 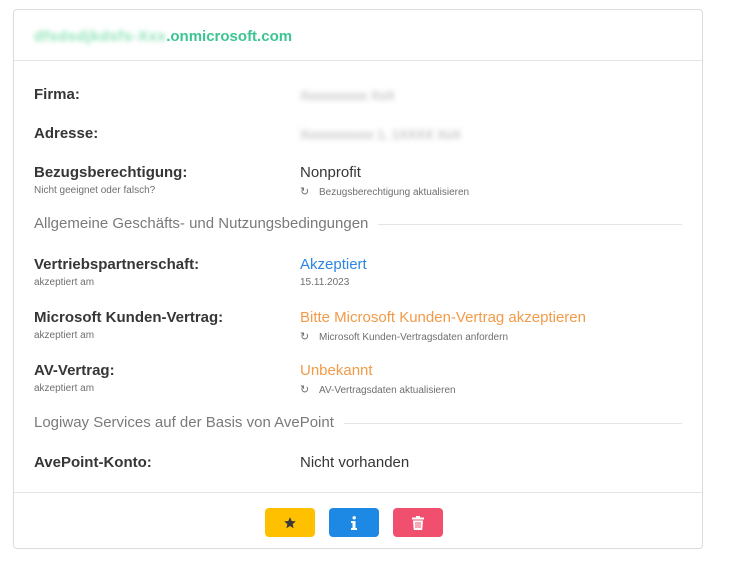 I want to click on mkv-action-label: Microsoft Kunden-Vertragsdaten anfordern, so click(x=413, y=337).